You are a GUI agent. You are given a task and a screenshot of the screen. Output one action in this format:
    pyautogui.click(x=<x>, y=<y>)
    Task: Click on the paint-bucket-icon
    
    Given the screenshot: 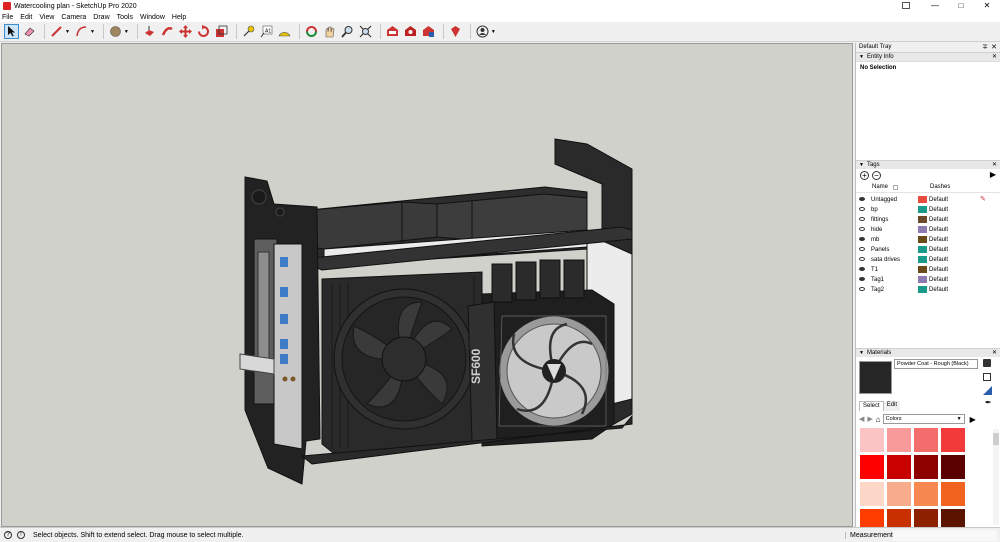 What is the action you would take?
    pyautogui.click(x=115, y=31)
    